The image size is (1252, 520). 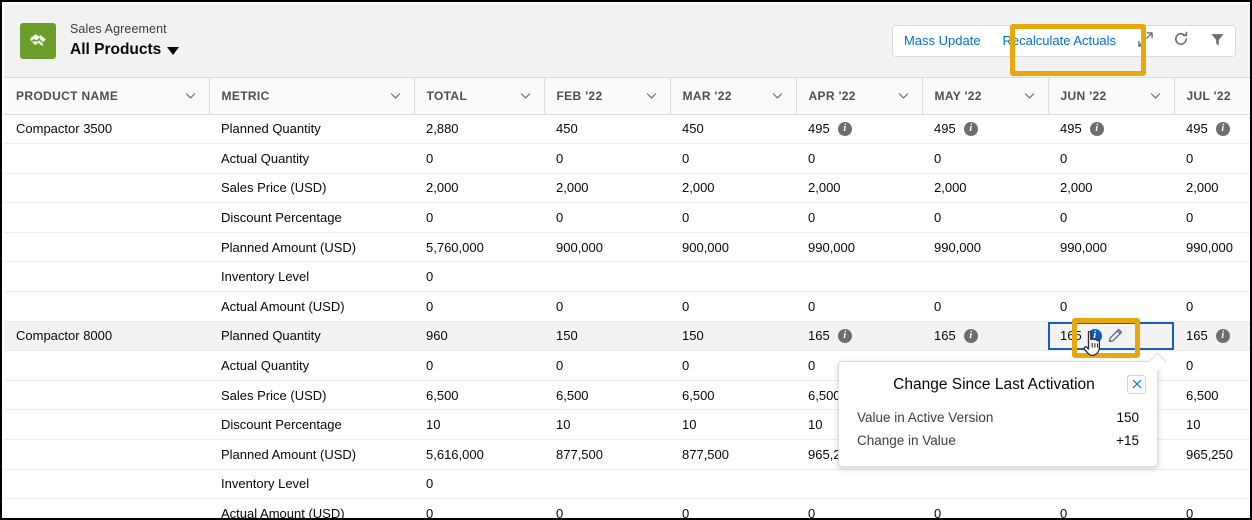 What do you see at coordinates (106, 129) in the screenshot?
I see `product-name-link: Compactor 3500` at bounding box center [106, 129].